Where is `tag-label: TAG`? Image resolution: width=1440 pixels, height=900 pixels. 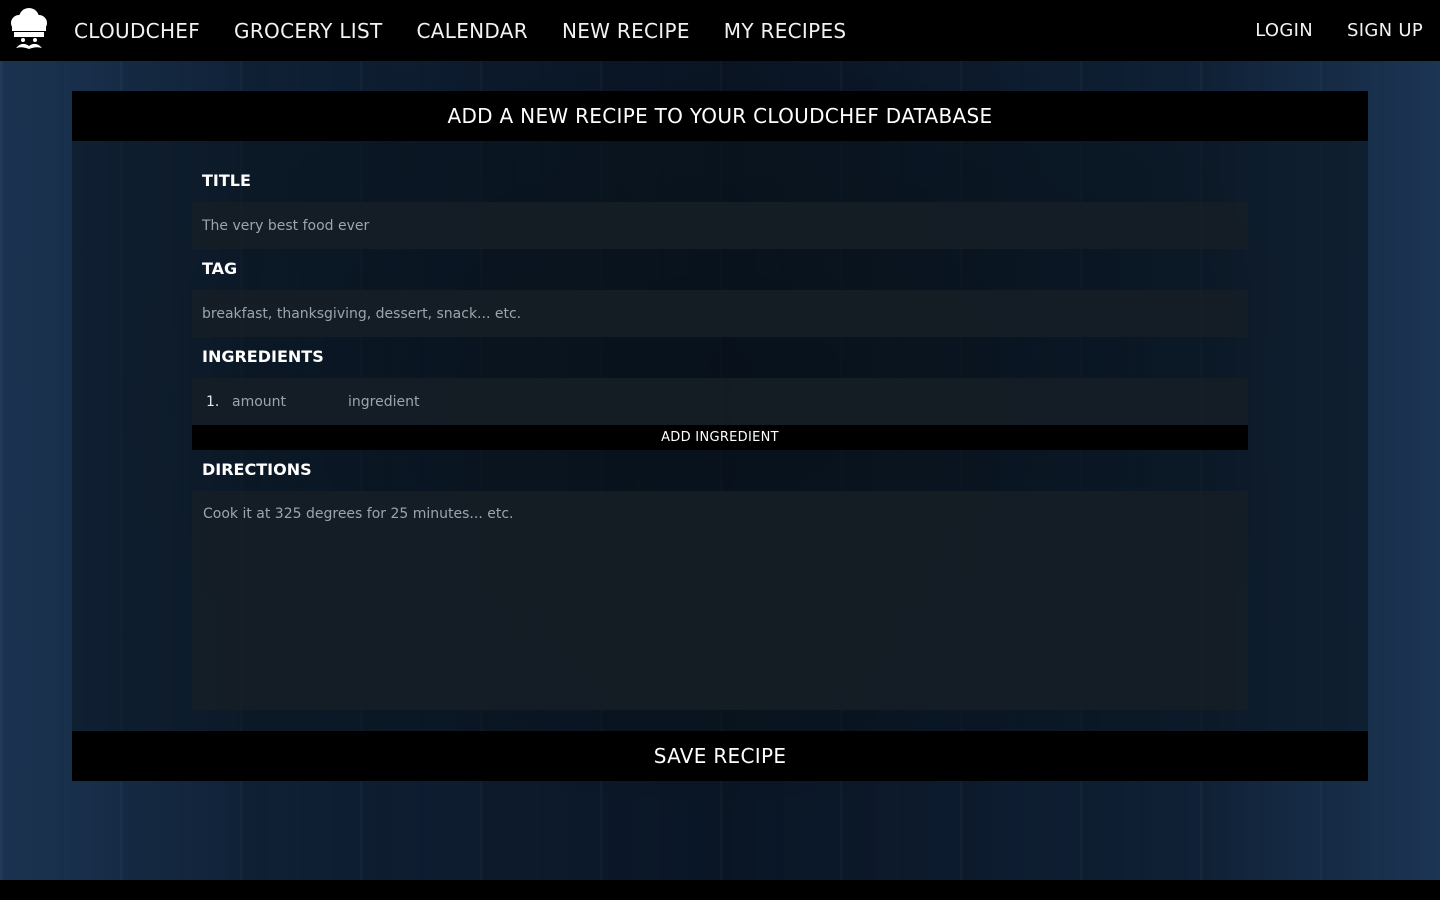 tag-label: TAG is located at coordinates (220, 268).